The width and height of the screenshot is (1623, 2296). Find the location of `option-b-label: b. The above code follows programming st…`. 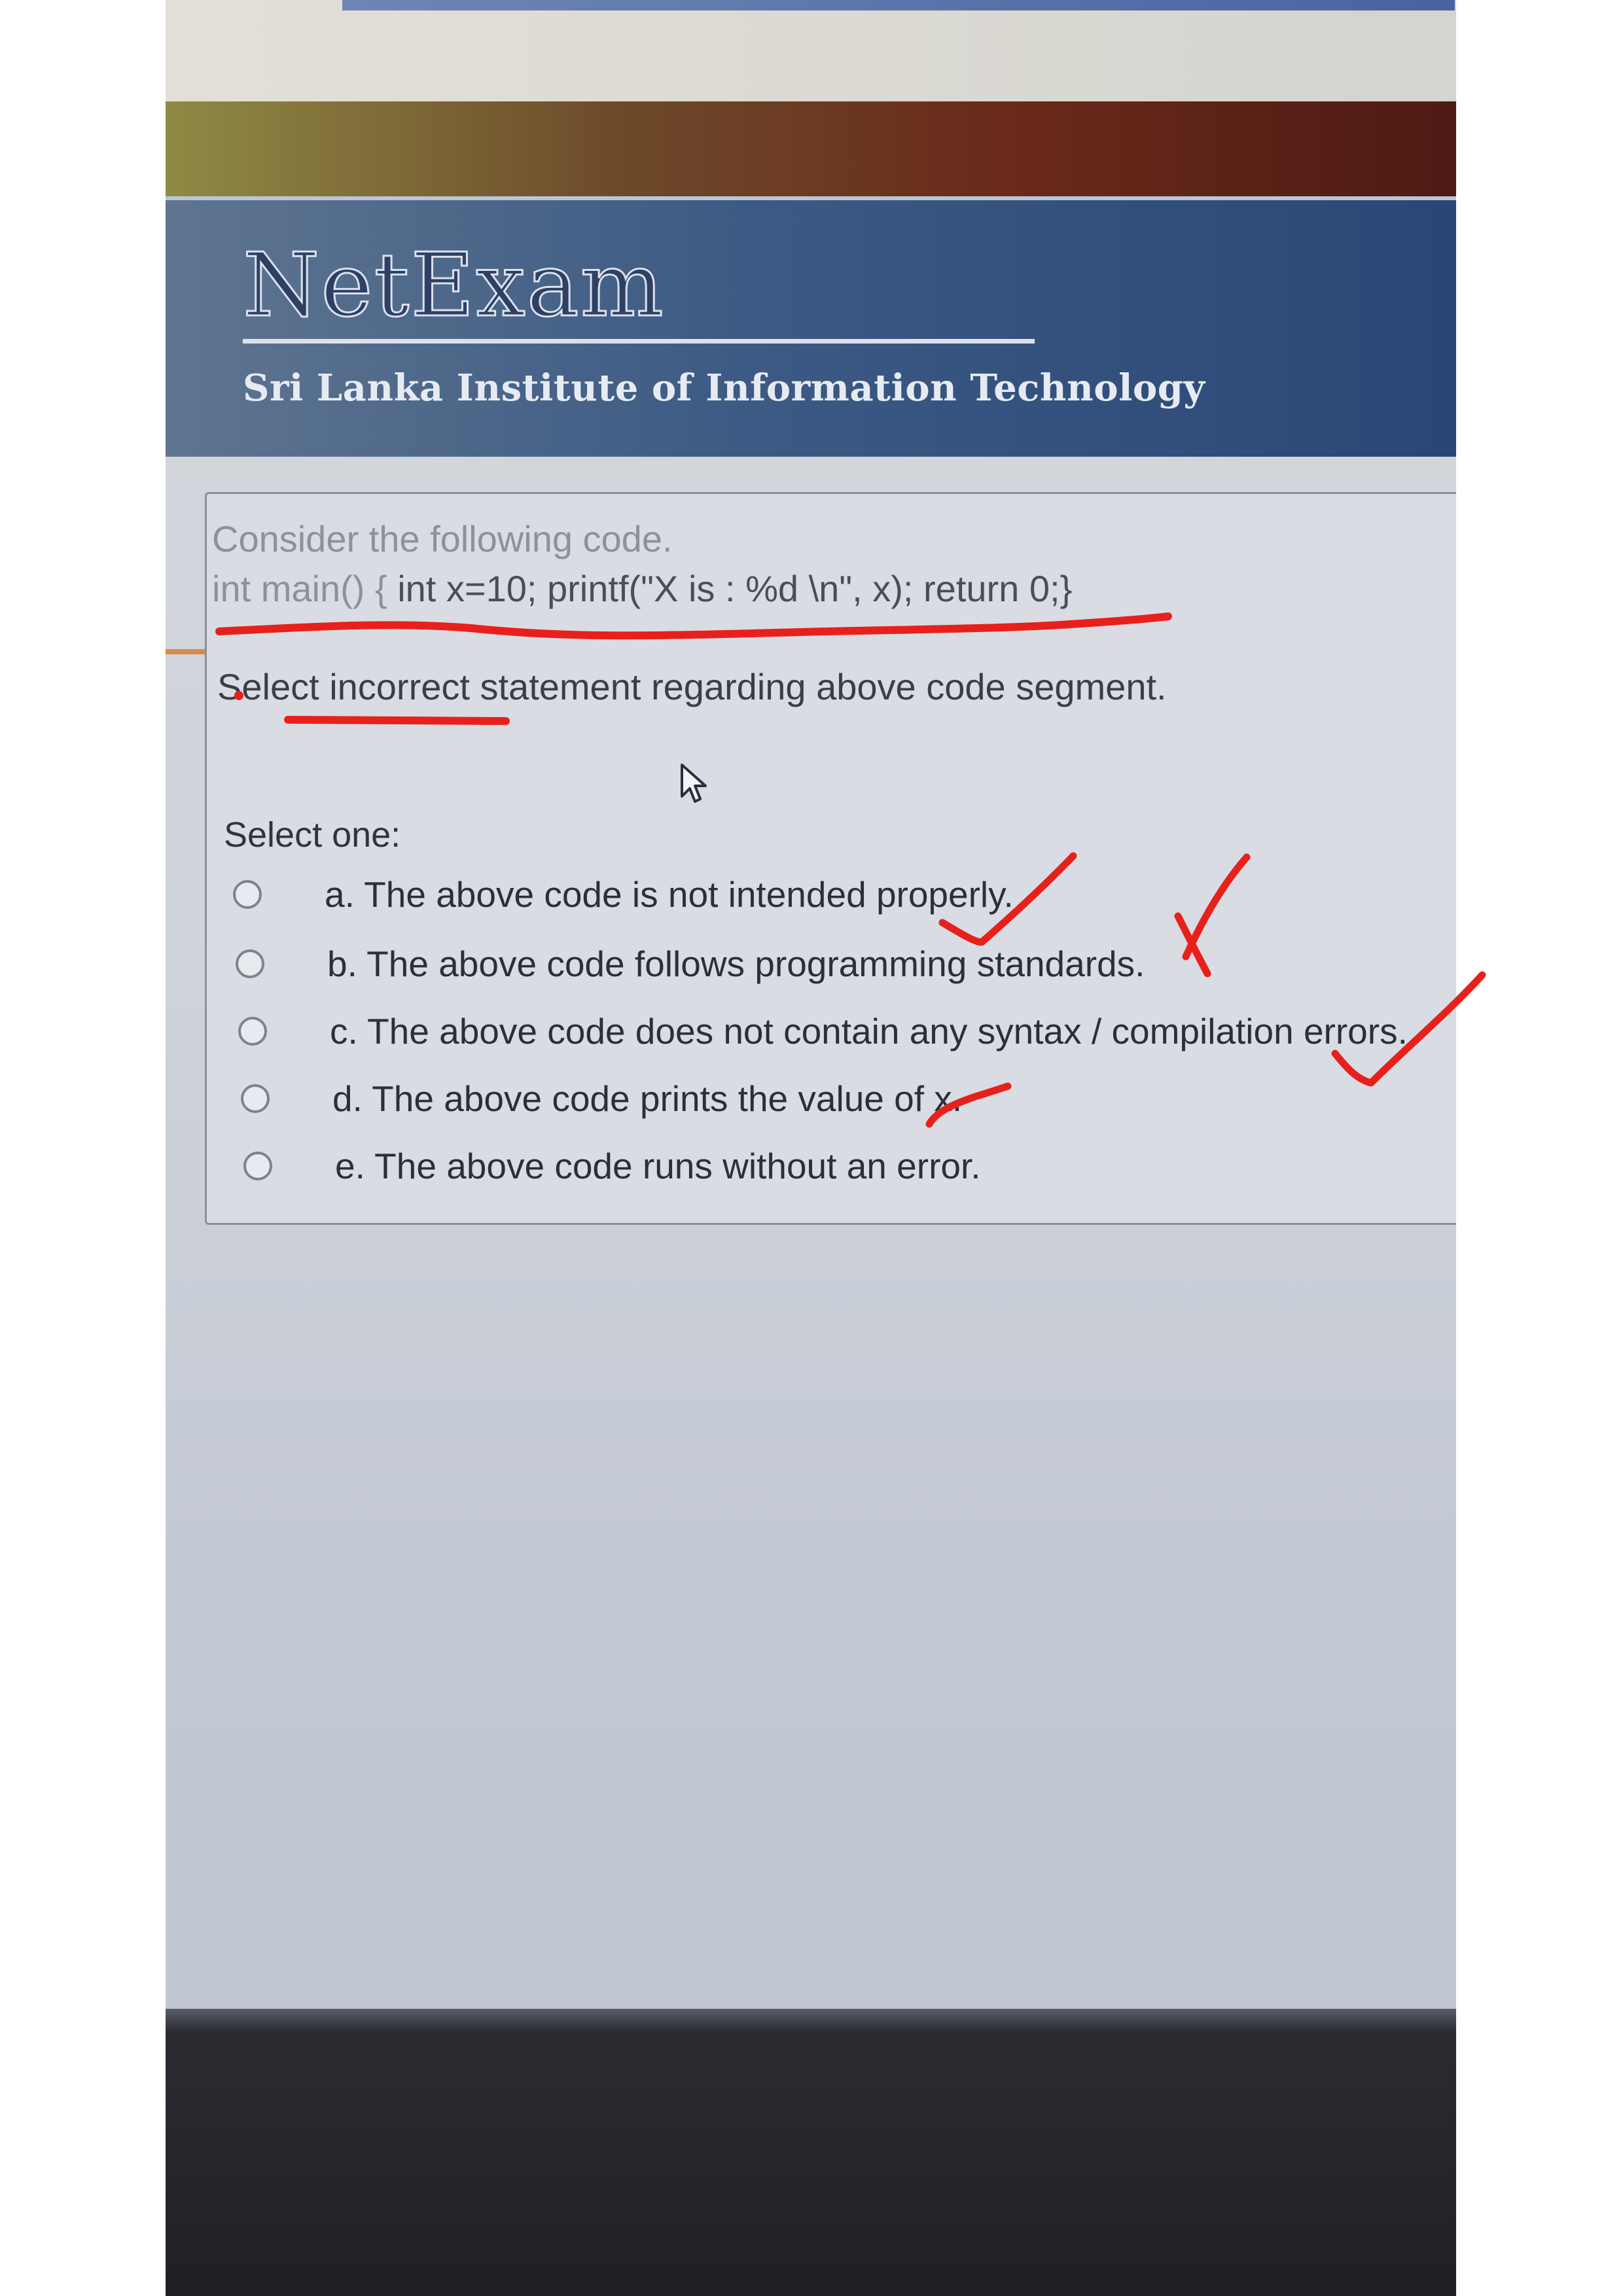

option-b-label: b. The above code follows programming st… is located at coordinates (736, 964).